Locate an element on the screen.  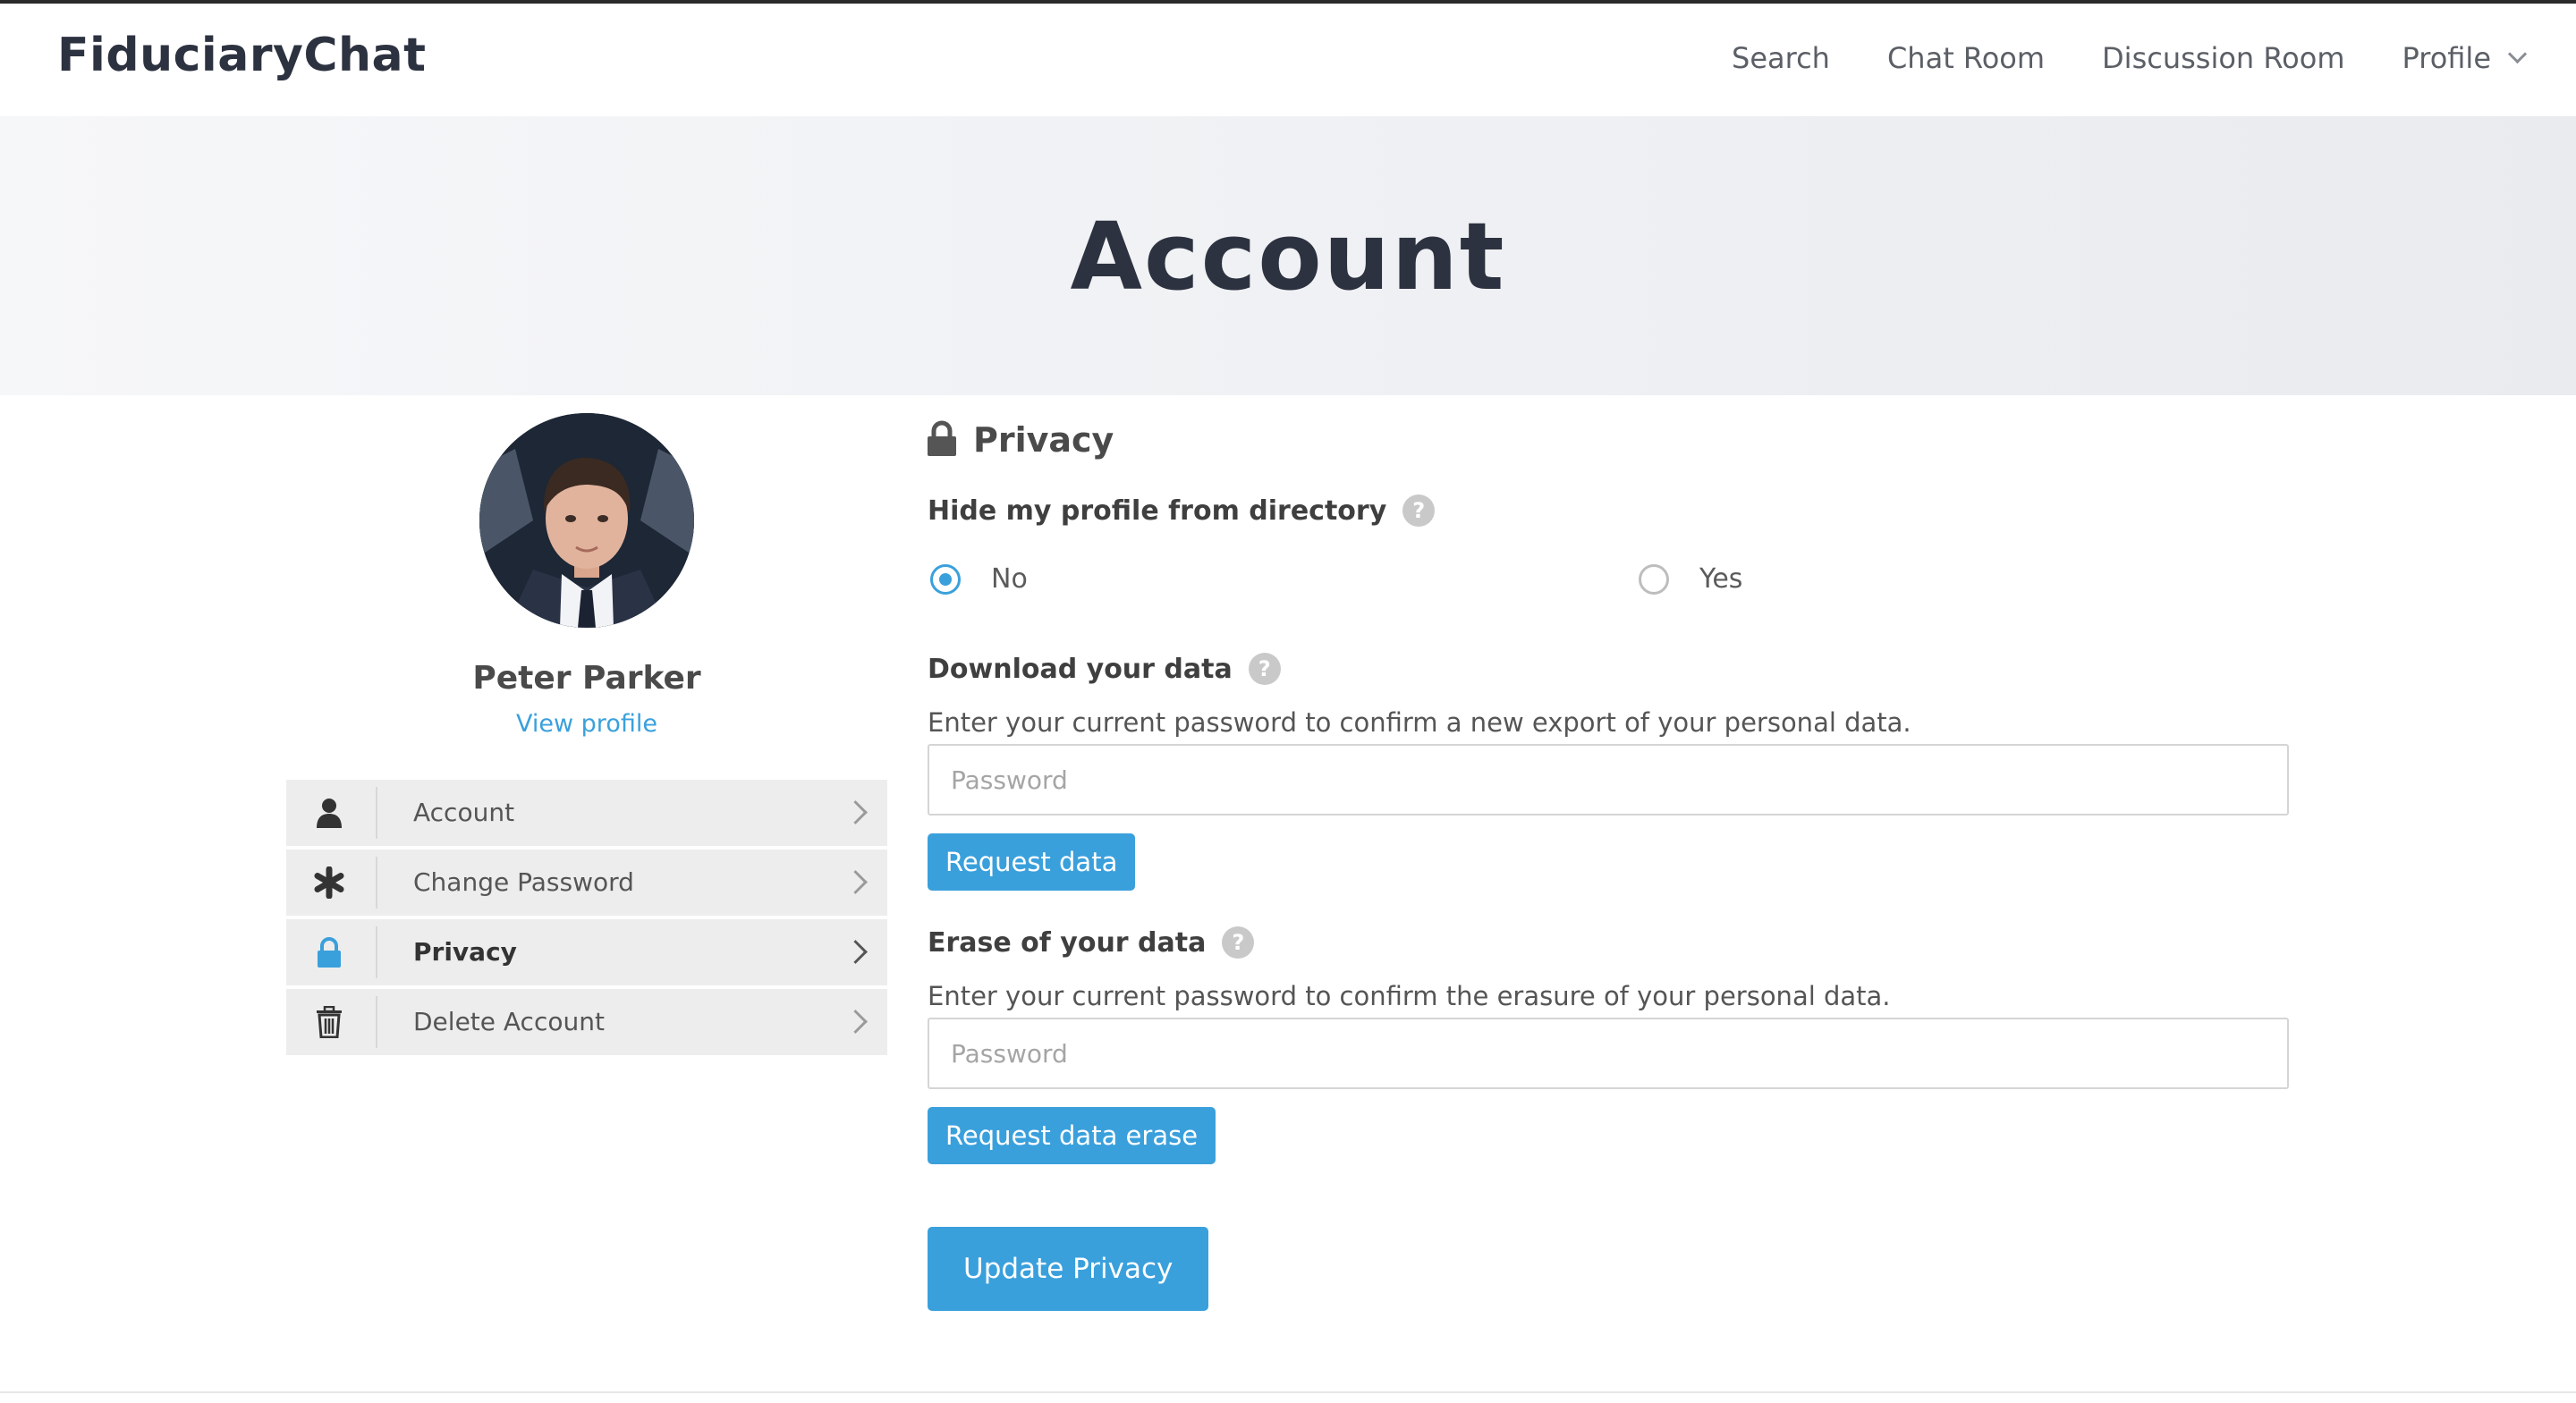
nav-profile-label: Profile is located at coordinates (2447, 58).